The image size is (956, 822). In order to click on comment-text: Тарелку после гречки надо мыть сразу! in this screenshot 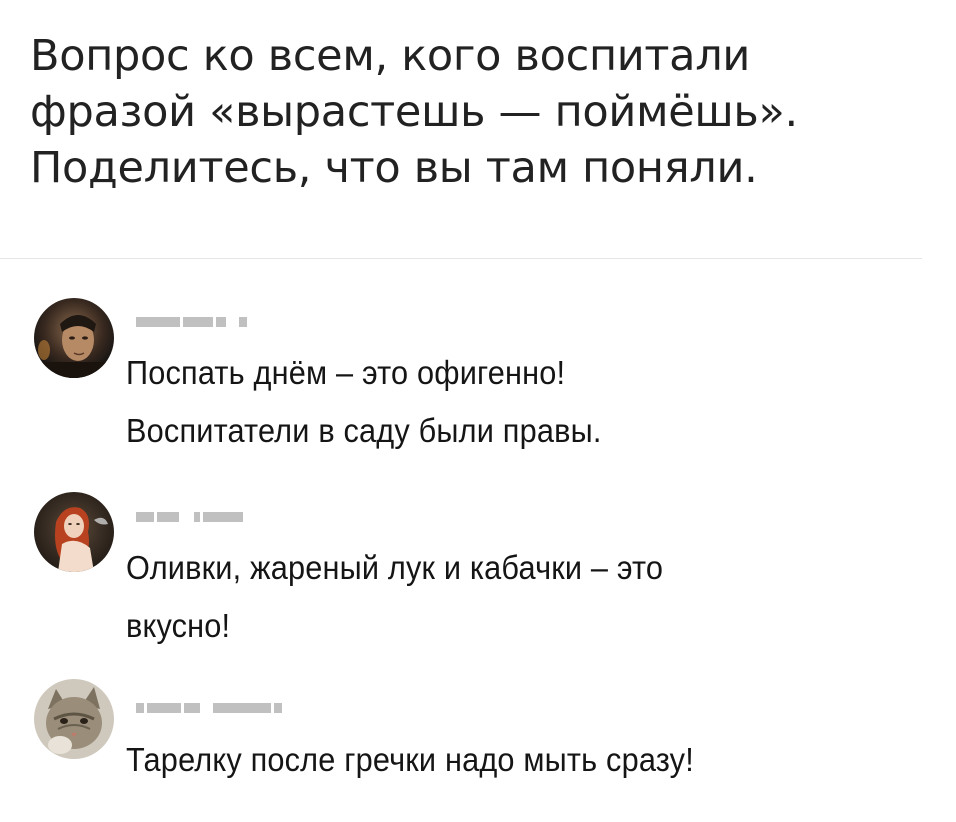, I will do `click(410, 760)`.